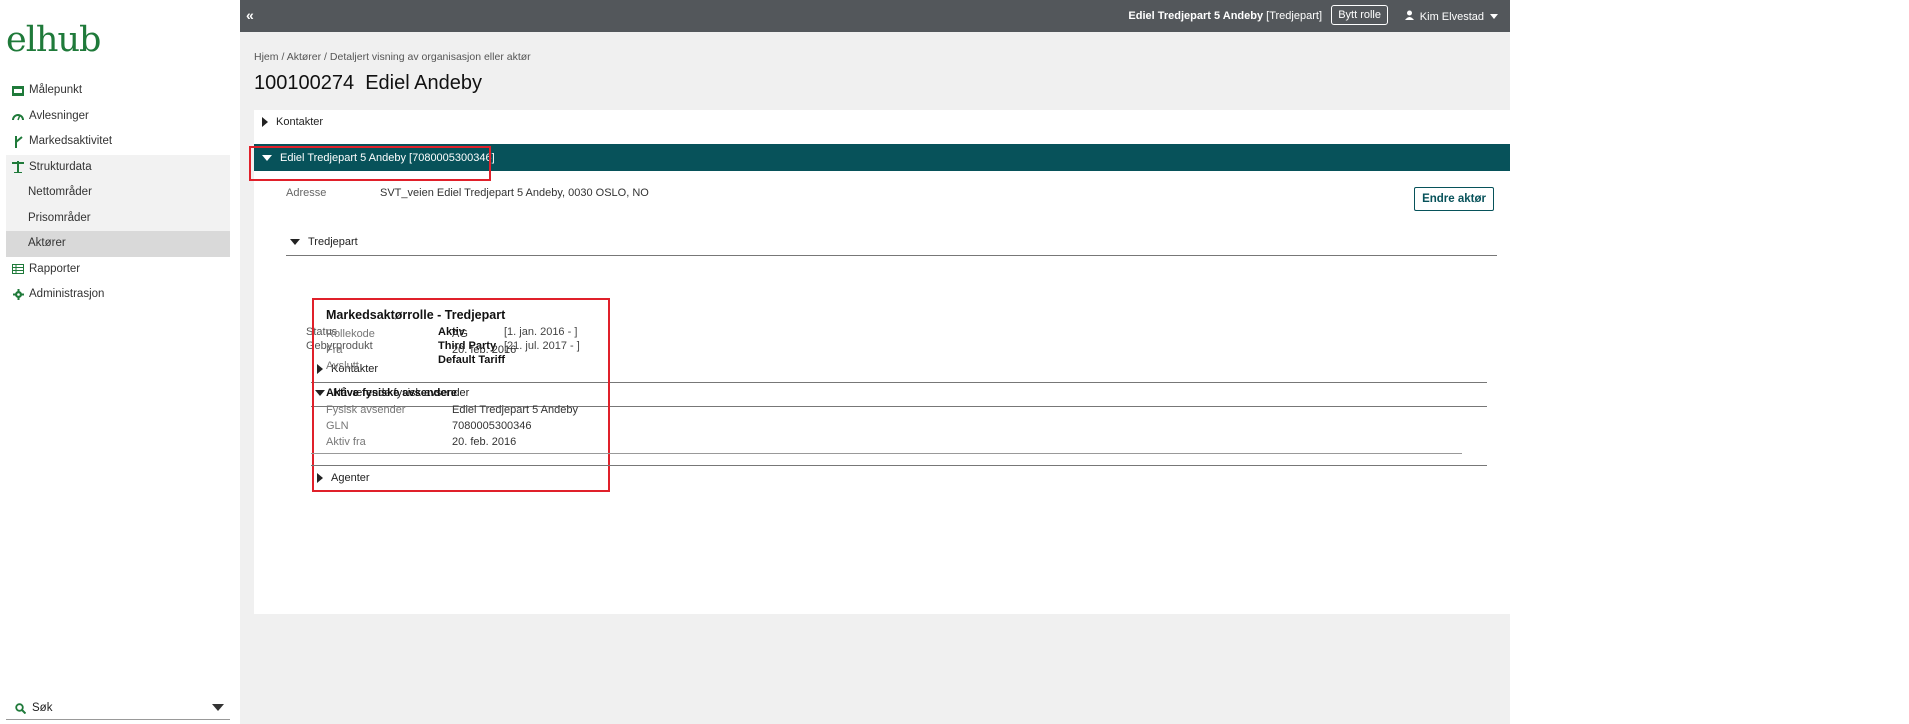 This screenshot has width=1909, height=724. I want to click on sidebar-item-malepunkt: Målepunkt, so click(118, 91).